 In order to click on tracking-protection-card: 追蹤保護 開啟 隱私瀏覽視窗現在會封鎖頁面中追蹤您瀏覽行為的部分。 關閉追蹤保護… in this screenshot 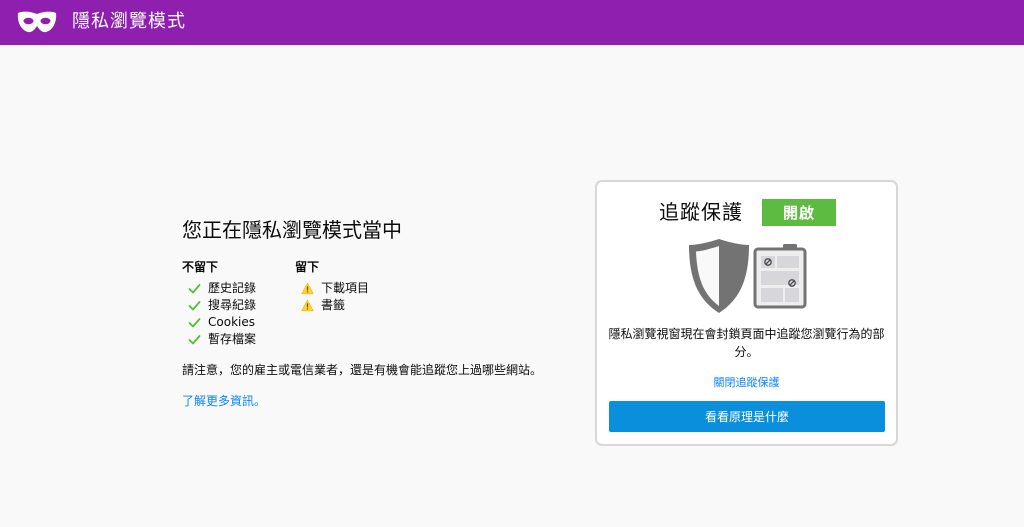, I will do `click(746, 313)`.